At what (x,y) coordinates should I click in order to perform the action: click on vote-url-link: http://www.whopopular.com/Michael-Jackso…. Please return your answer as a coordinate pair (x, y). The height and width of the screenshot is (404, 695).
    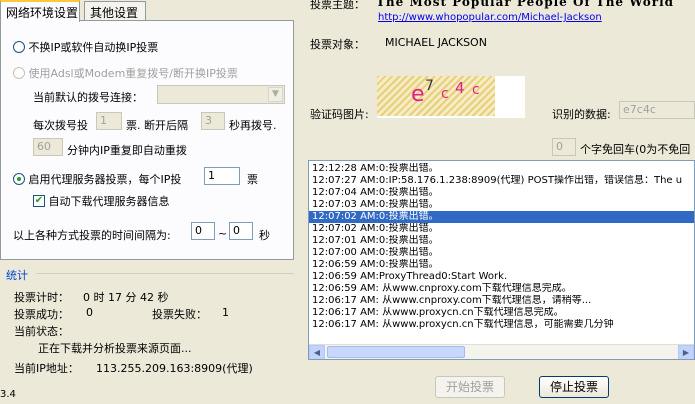
    Looking at the image, I should click on (490, 17).